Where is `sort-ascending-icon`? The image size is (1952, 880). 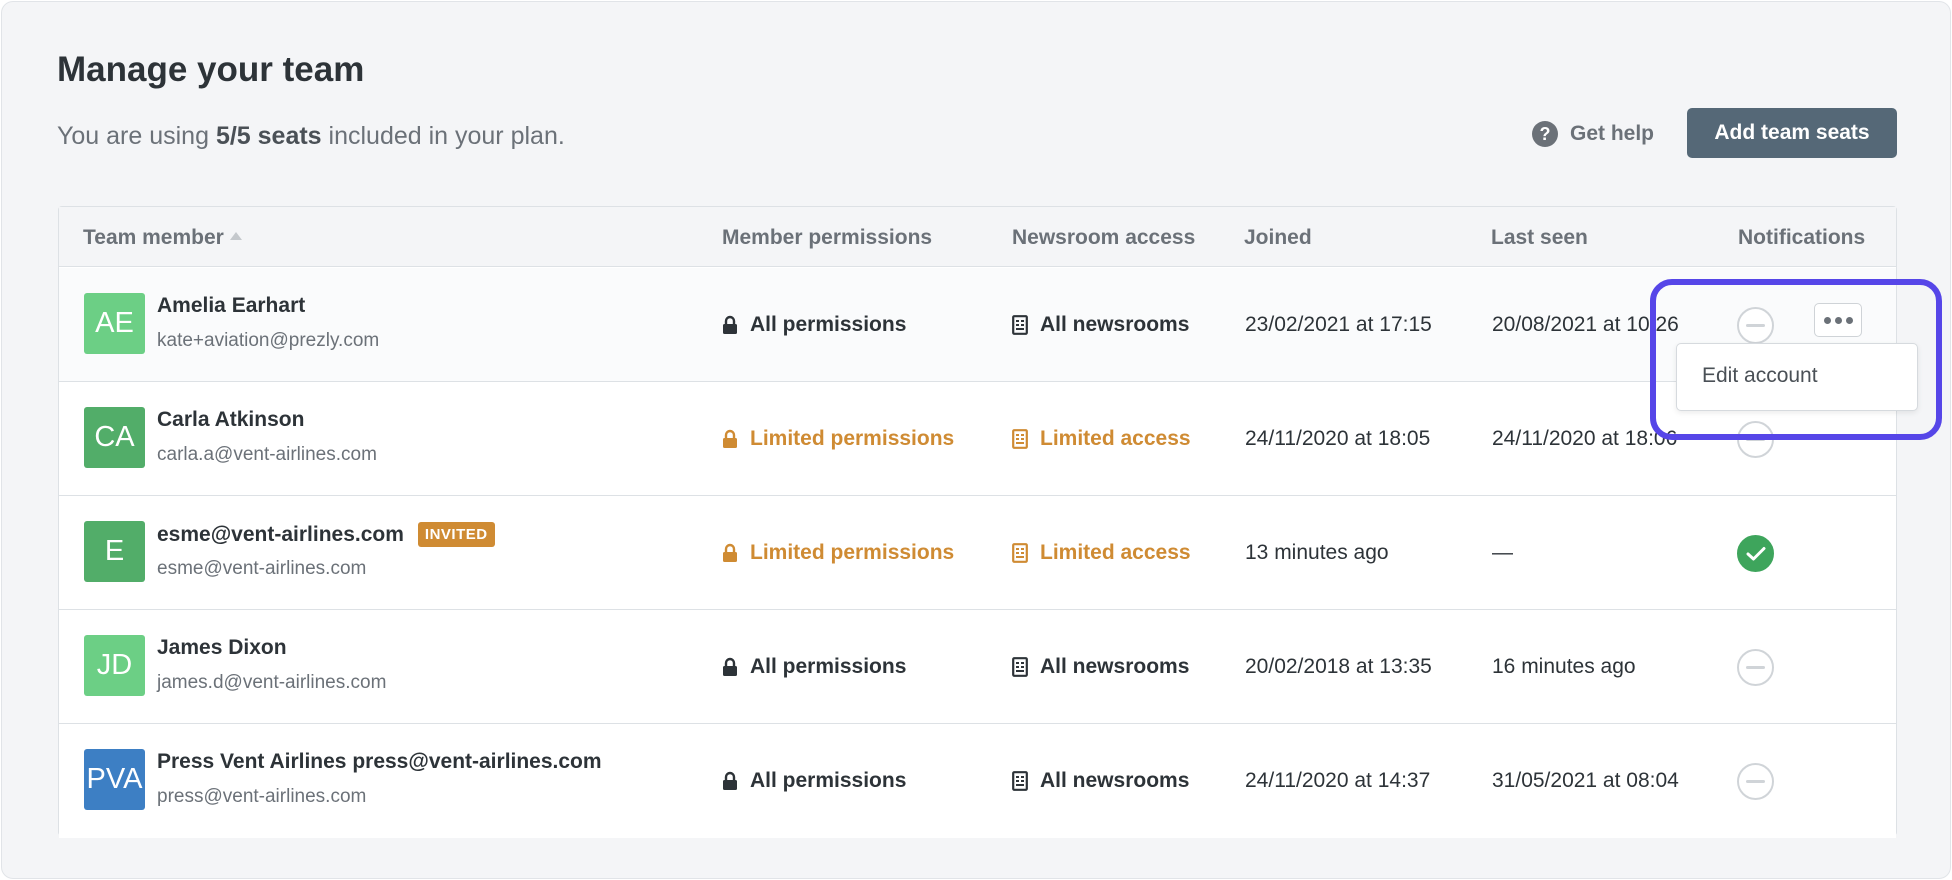
sort-ascending-icon is located at coordinates (235, 236).